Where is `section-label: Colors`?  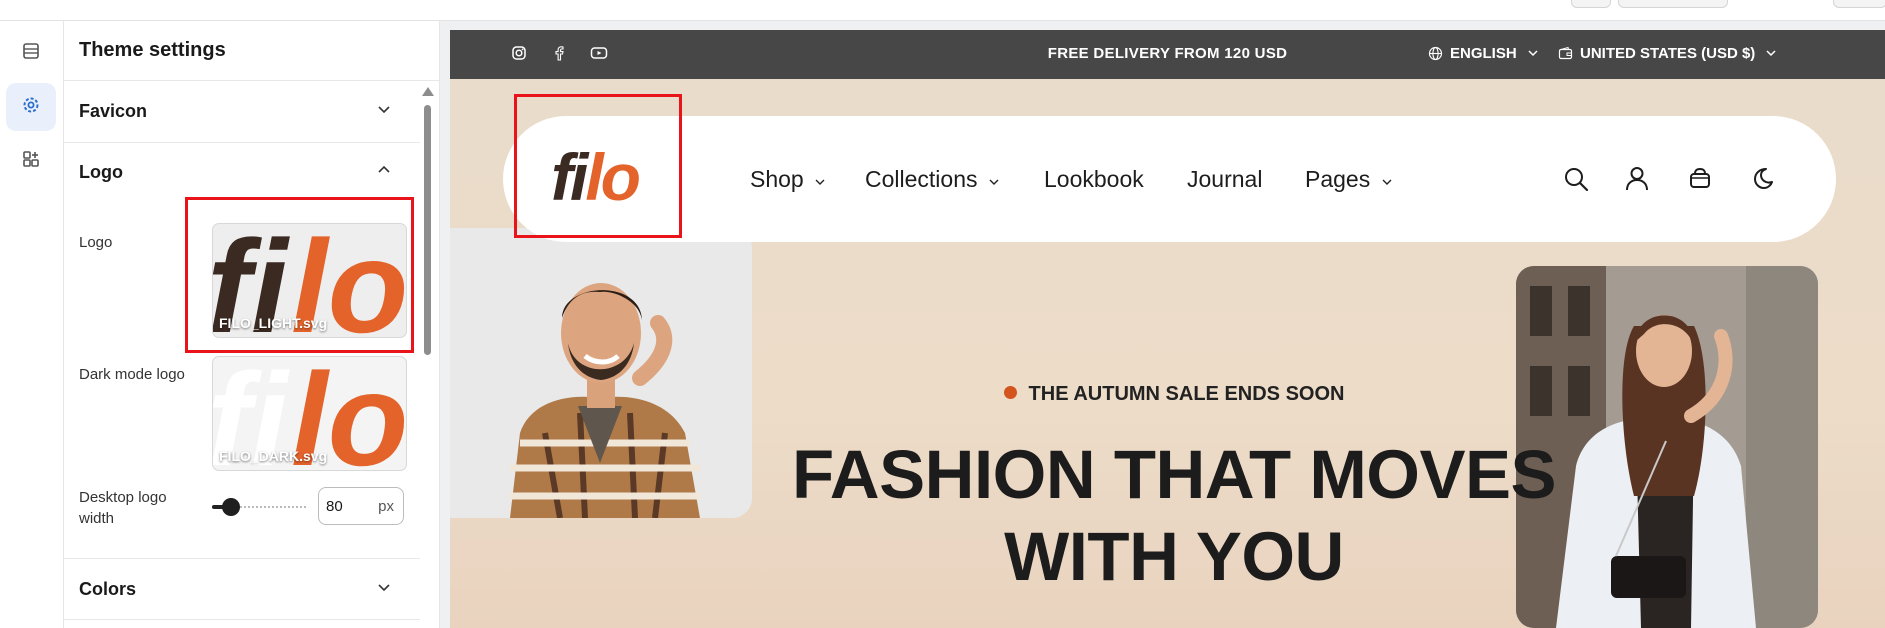 section-label: Colors is located at coordinates (108, 589).